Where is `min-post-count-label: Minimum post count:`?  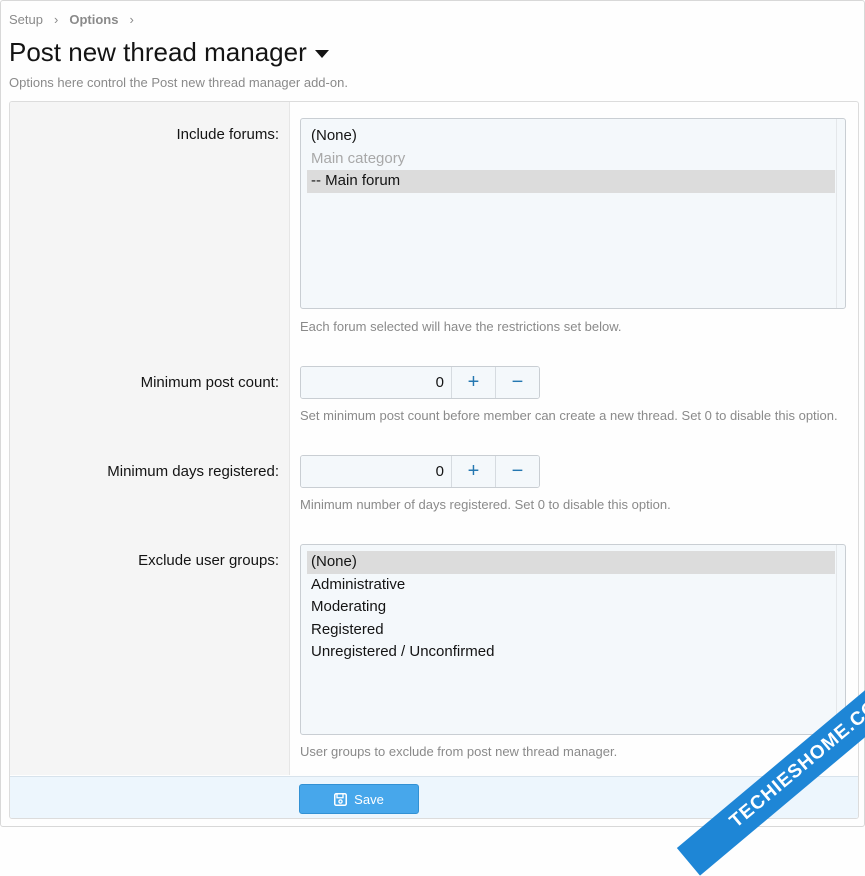 min-post-count-label: Minimum post count: is located at coordinates (209, 382).